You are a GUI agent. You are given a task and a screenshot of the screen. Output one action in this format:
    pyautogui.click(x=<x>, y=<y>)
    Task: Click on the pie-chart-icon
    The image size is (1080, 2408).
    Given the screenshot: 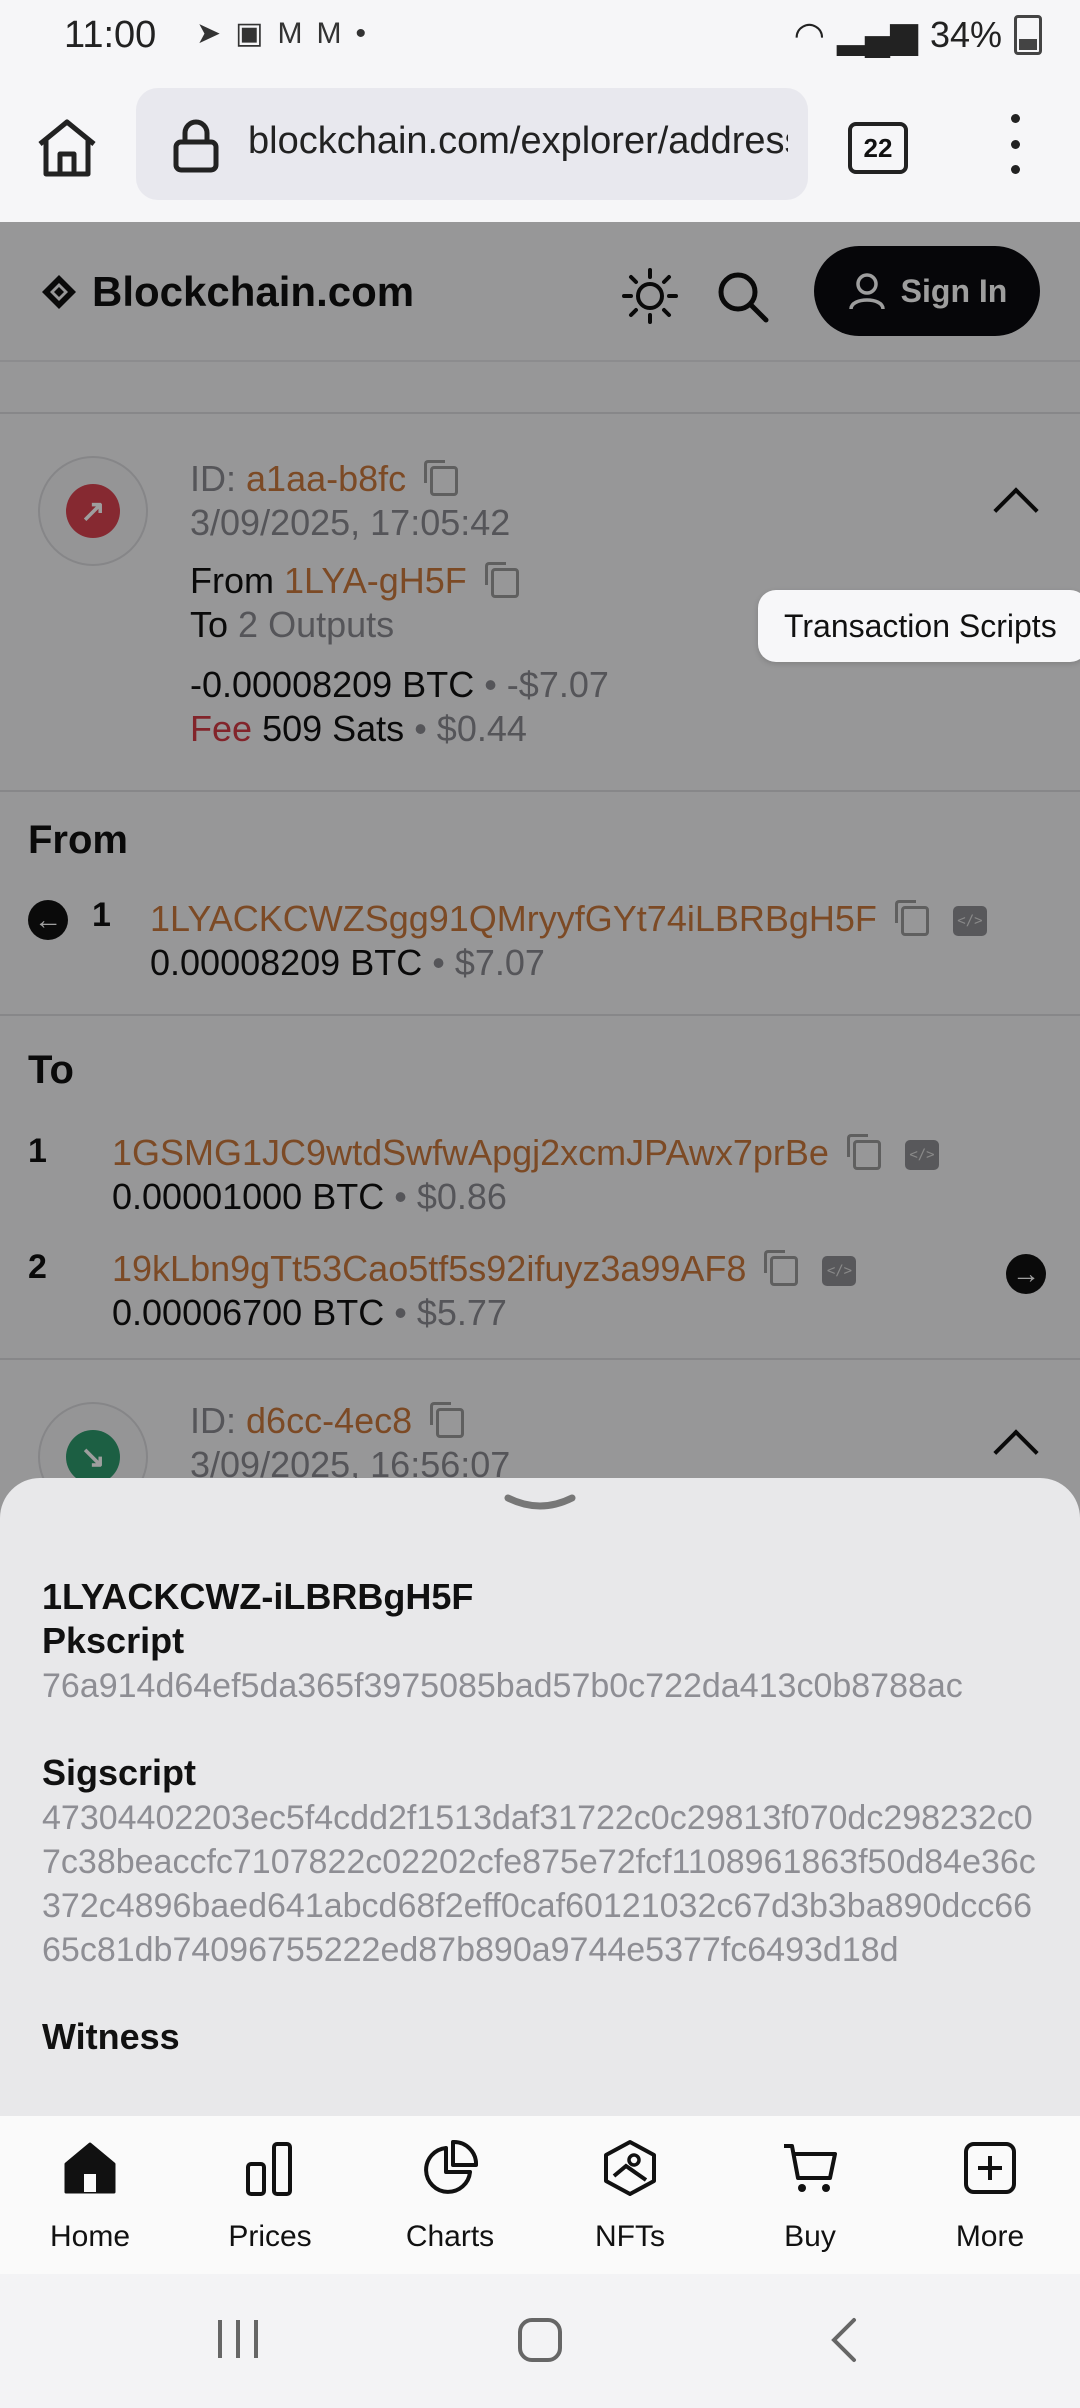 What is the action you would take?
    pyautogui.click(x=451, y=2166)
    